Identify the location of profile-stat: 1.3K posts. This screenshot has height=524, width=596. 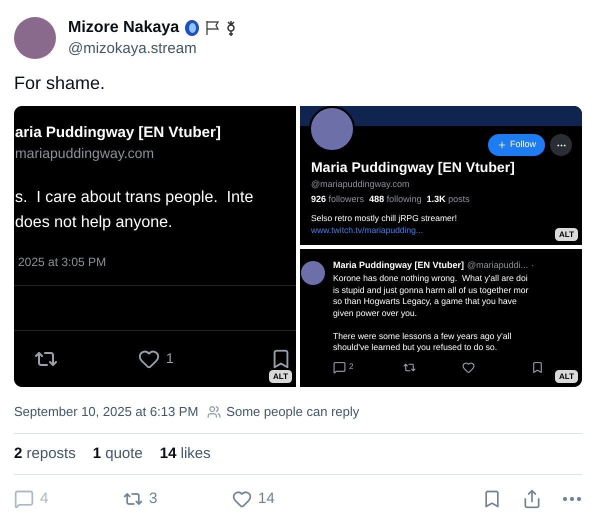
(448, 199).